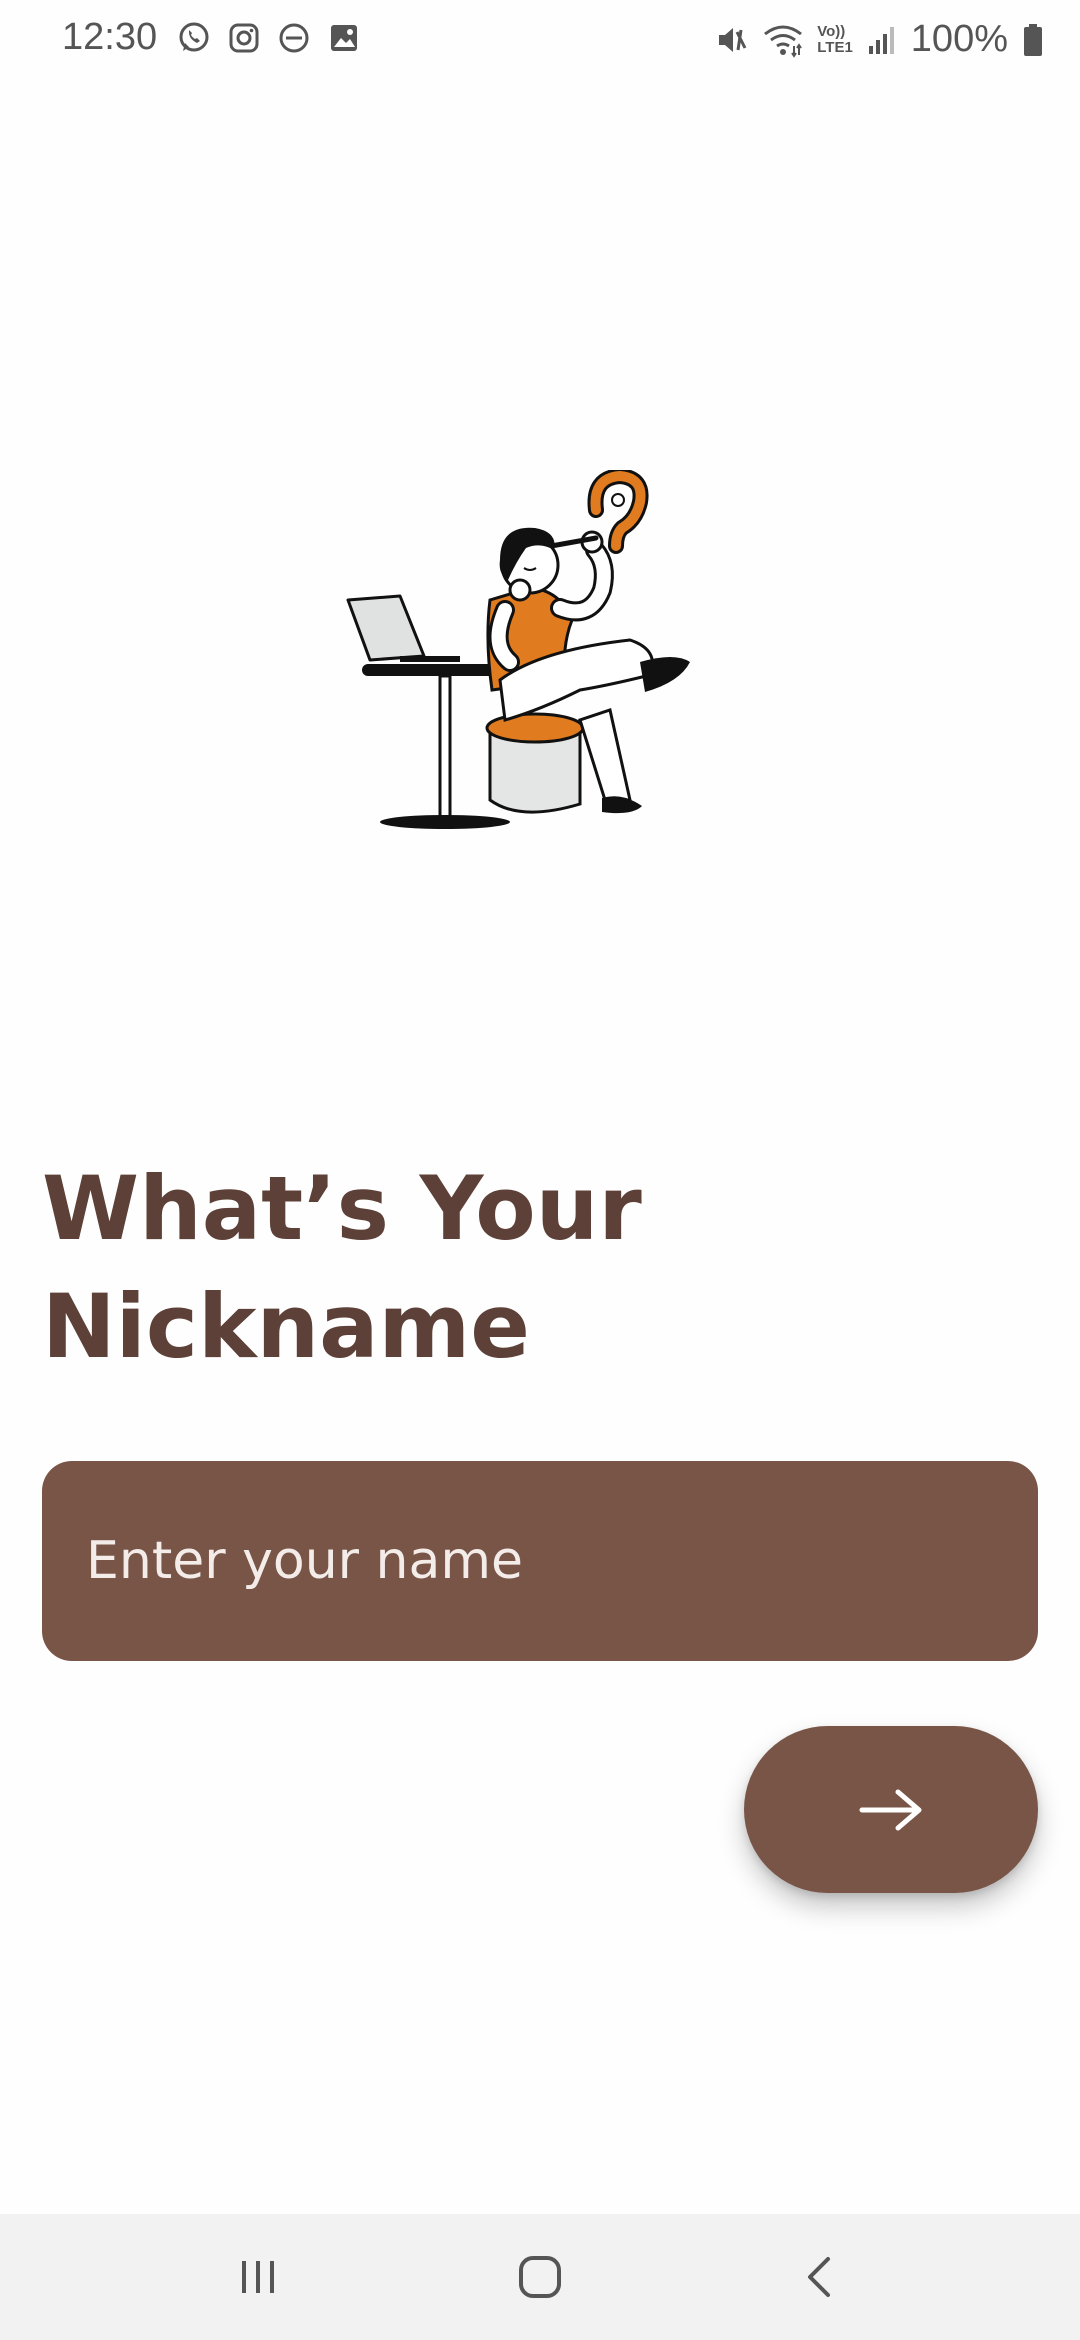 The width and height of the screenshot is (1080, 2340). I want to click on next-button, so click(891, 1809).